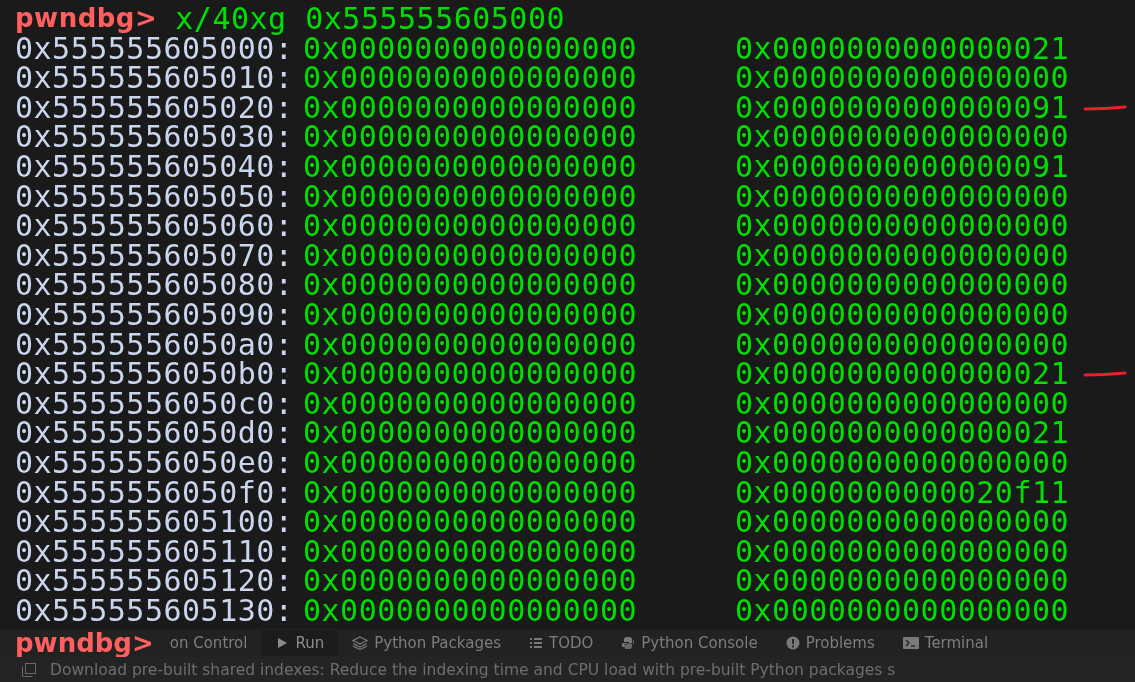  I want to click on memory-address: 0x555555605100:, so click(155, 522).